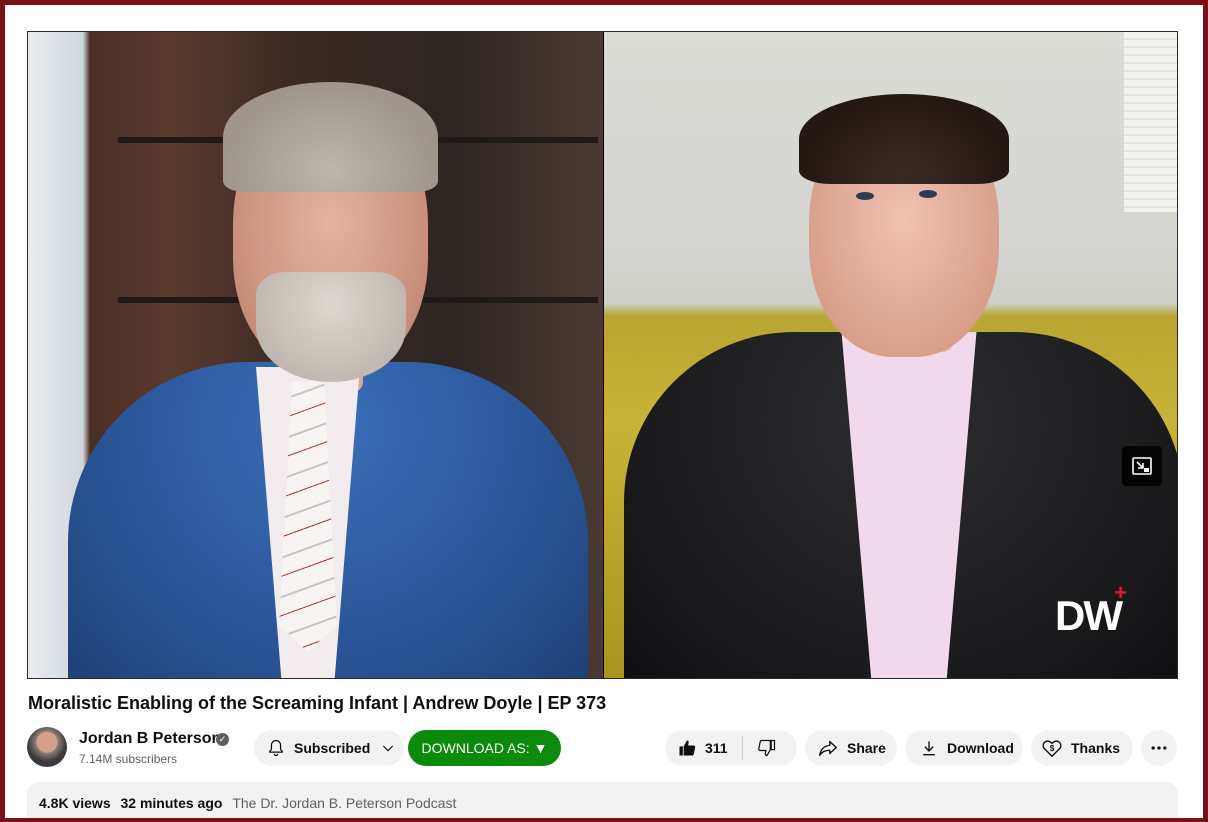 This screenshot has width=1208, height=822. Describe the element at coordinates (344, 803) in the screenshot. I see `podcast-link: The Dr. Jordan B. Peterson Podcast` at that location.